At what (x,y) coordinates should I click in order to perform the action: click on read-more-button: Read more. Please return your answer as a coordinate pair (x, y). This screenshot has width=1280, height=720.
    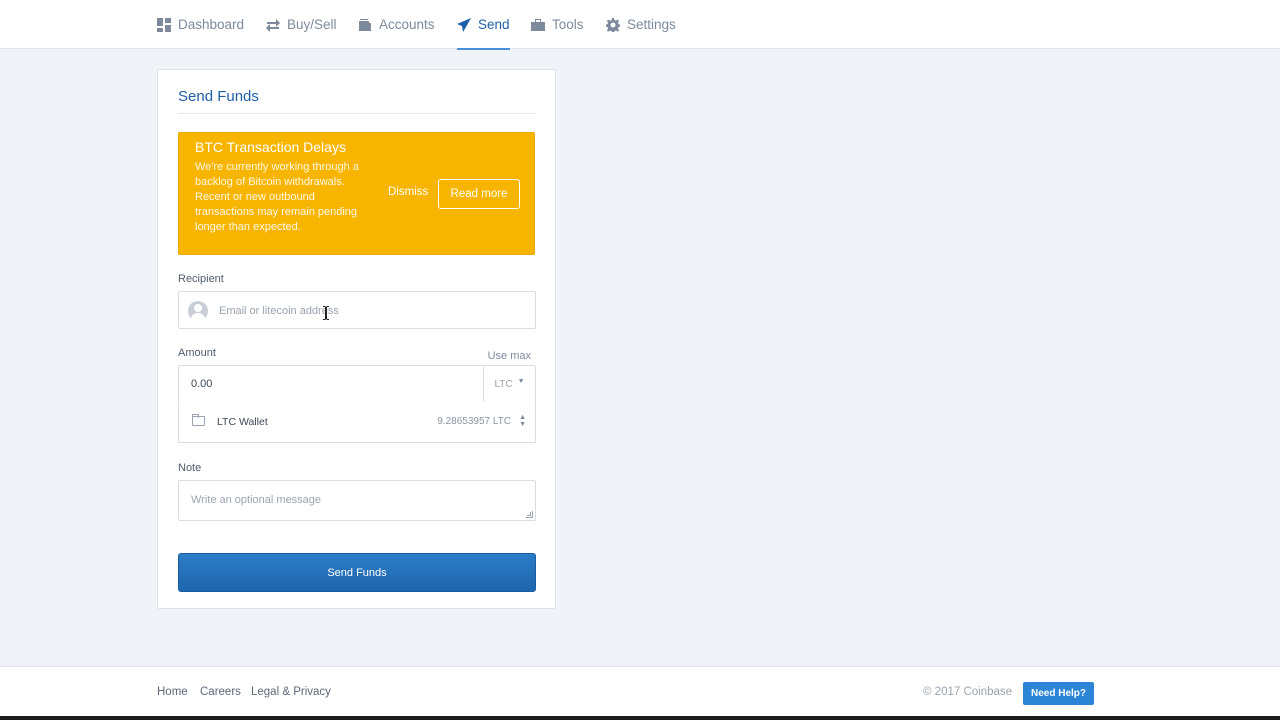
    Looking at the image, I should click on (479, 194).